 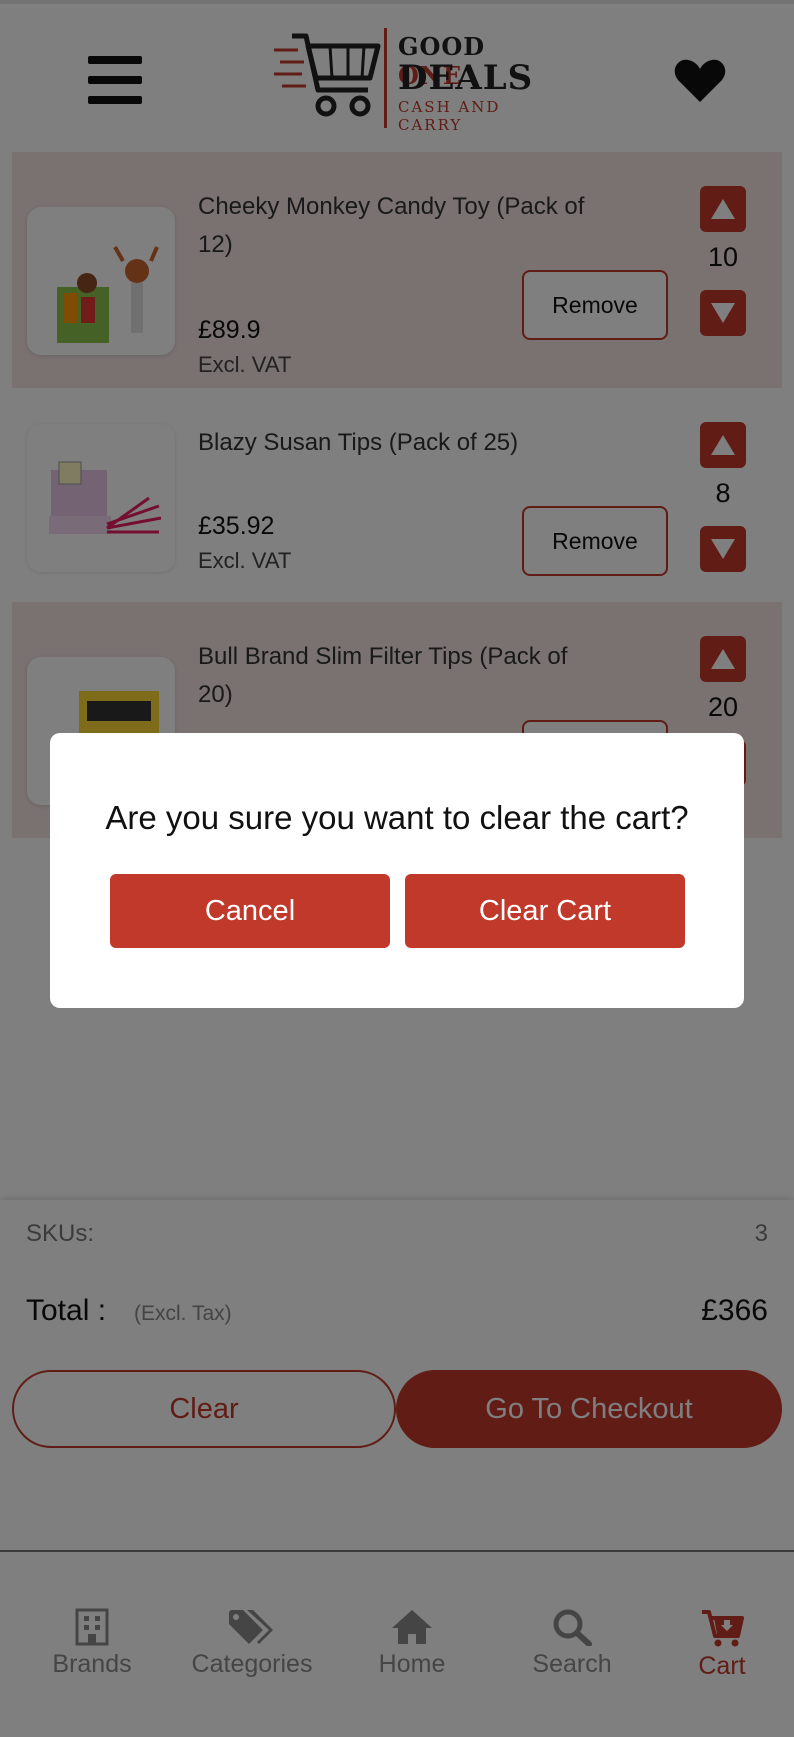 What do you see at coordinates (545, 911) in the screenshot?
I see `confirm-clear-button: Clear Cart` at bounding box center [545, 911].